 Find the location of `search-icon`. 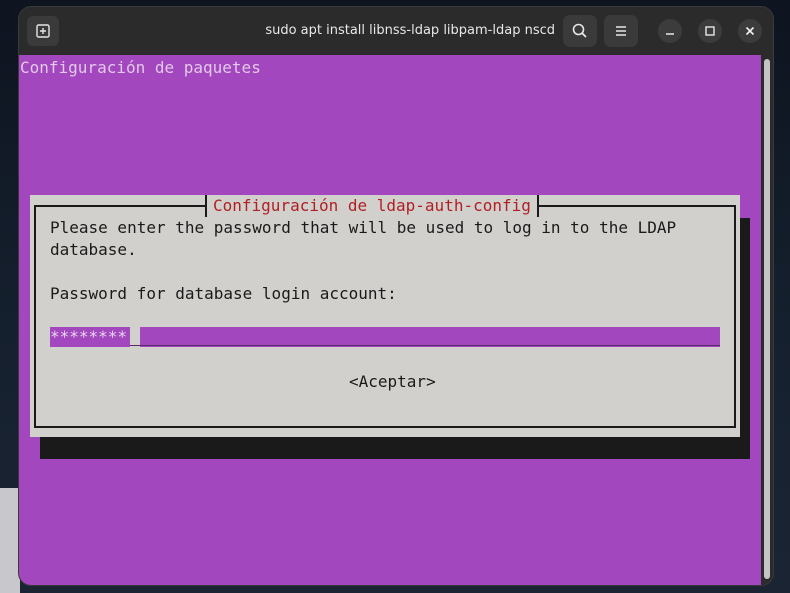

search-icon is located at coordinates (580, 31).